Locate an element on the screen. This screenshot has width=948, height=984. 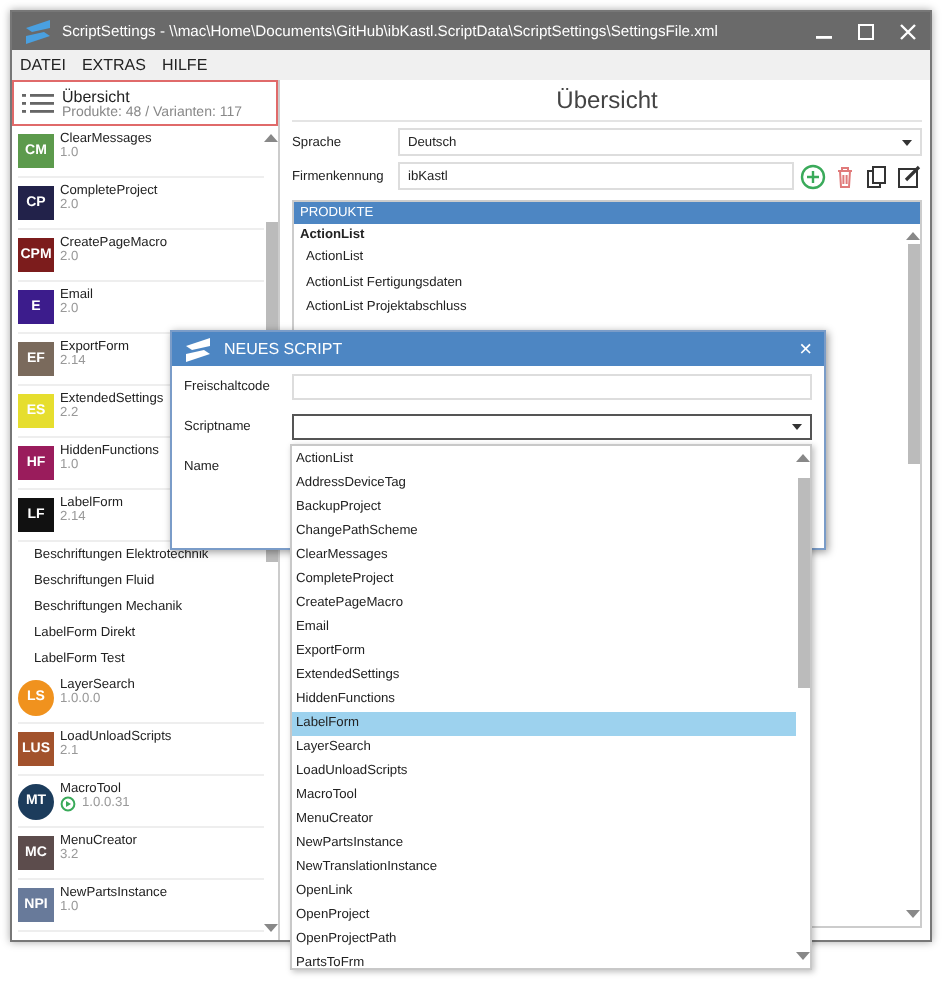
menu-item: HILFE is located at coordinates (184, 65).